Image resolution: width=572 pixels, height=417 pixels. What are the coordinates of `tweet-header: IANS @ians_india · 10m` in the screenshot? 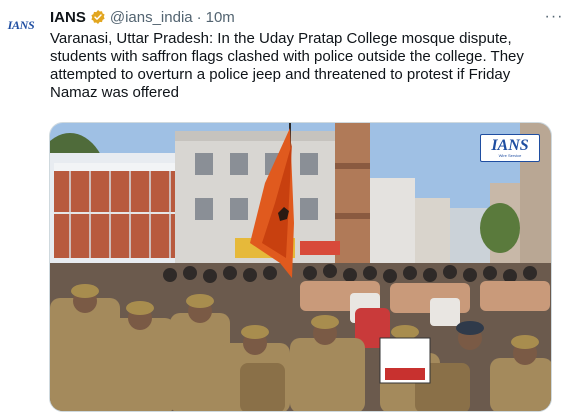 It's located at (142, 17).